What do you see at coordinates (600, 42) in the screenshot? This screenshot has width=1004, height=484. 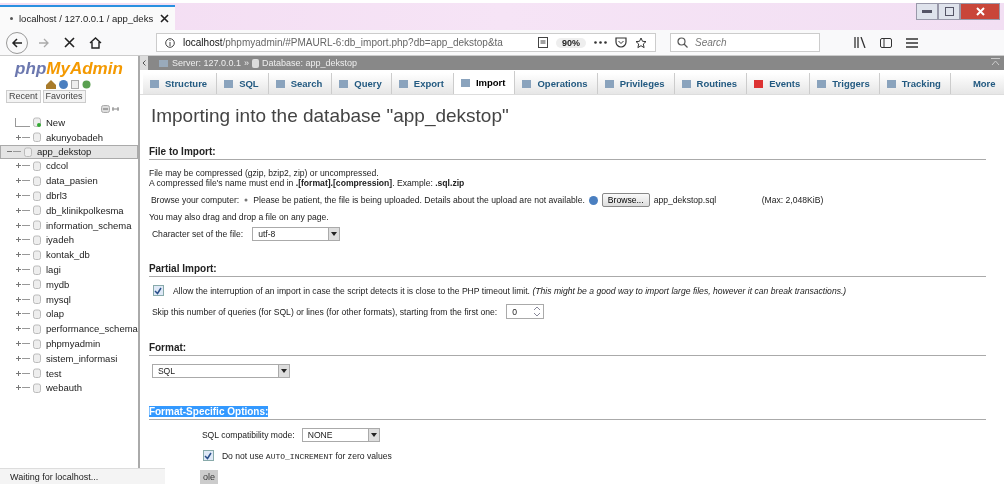 I see `more-icon` at bounding box center [600, 42].